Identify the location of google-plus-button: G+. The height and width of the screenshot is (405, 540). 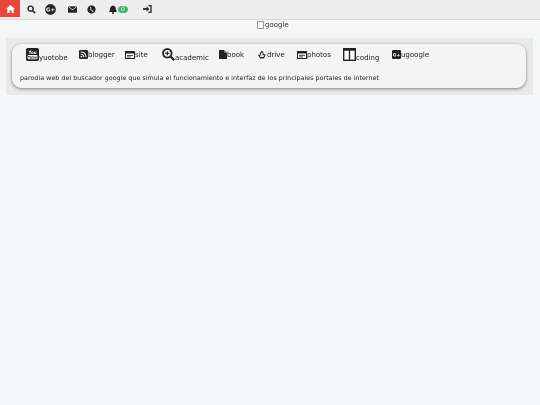
(50, 9).